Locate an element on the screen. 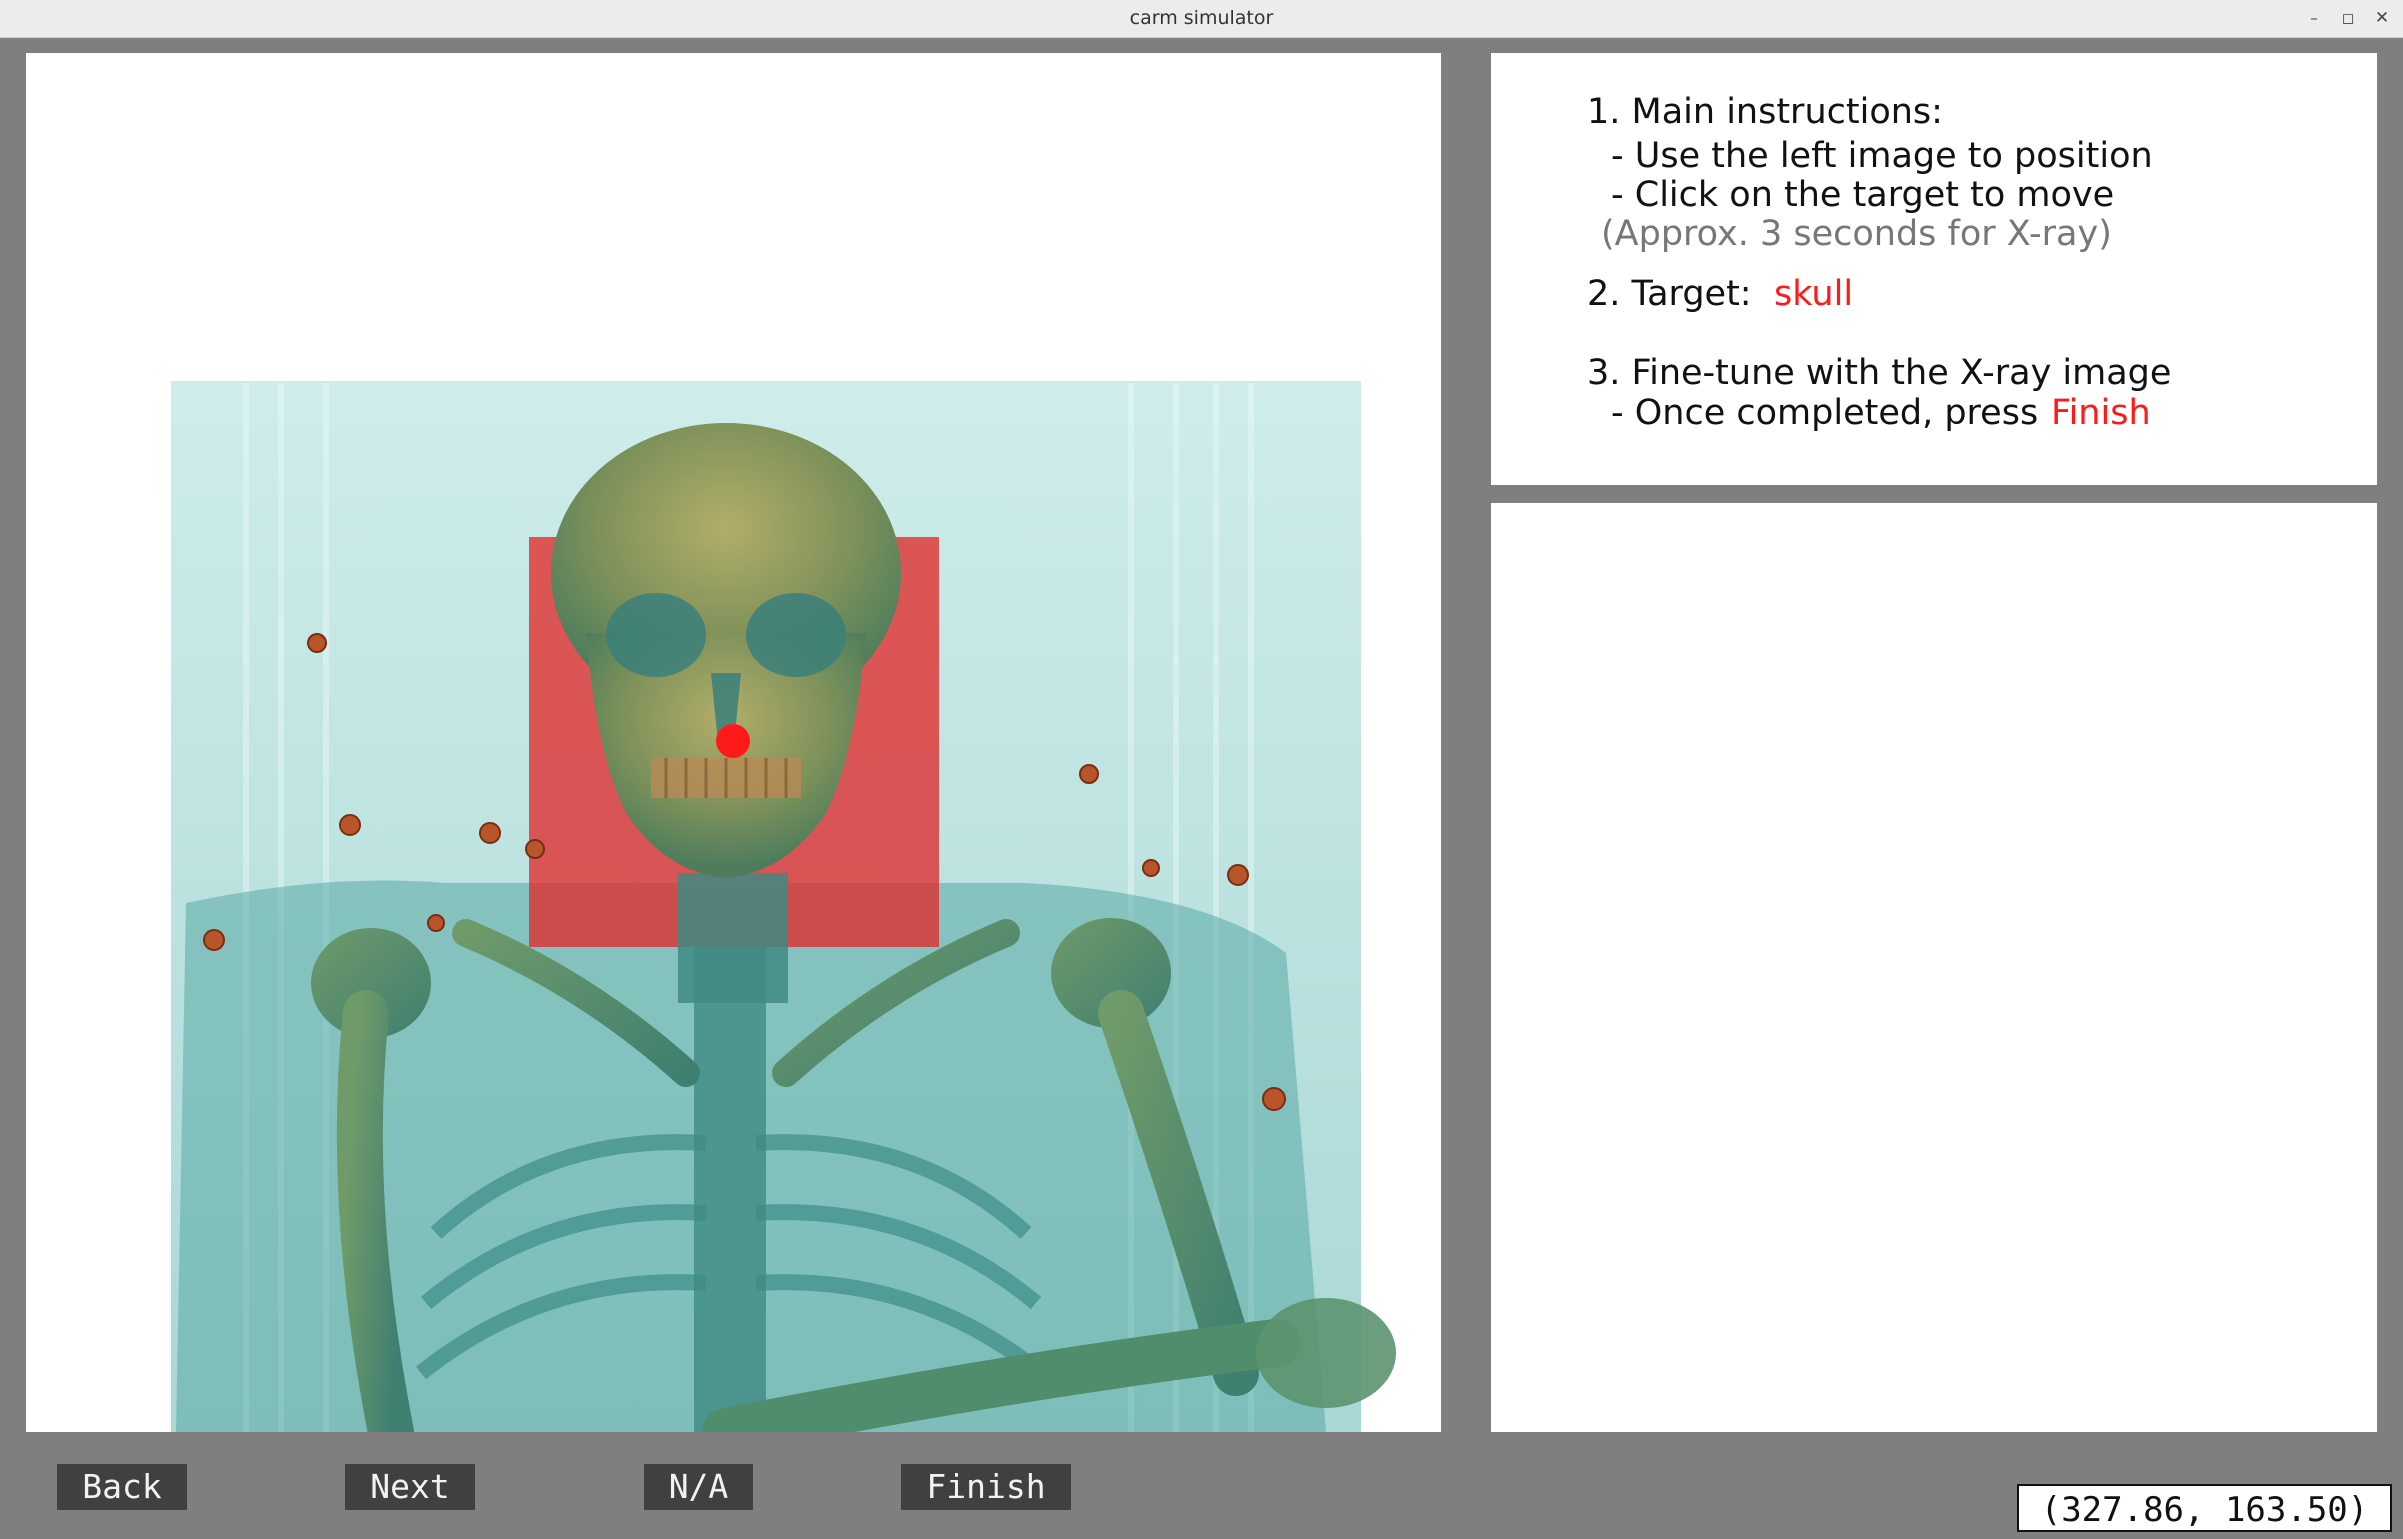 This screenshot has height=1539, width=2403. step2-label: 2. Target: is located at coordinates (1669, 294).